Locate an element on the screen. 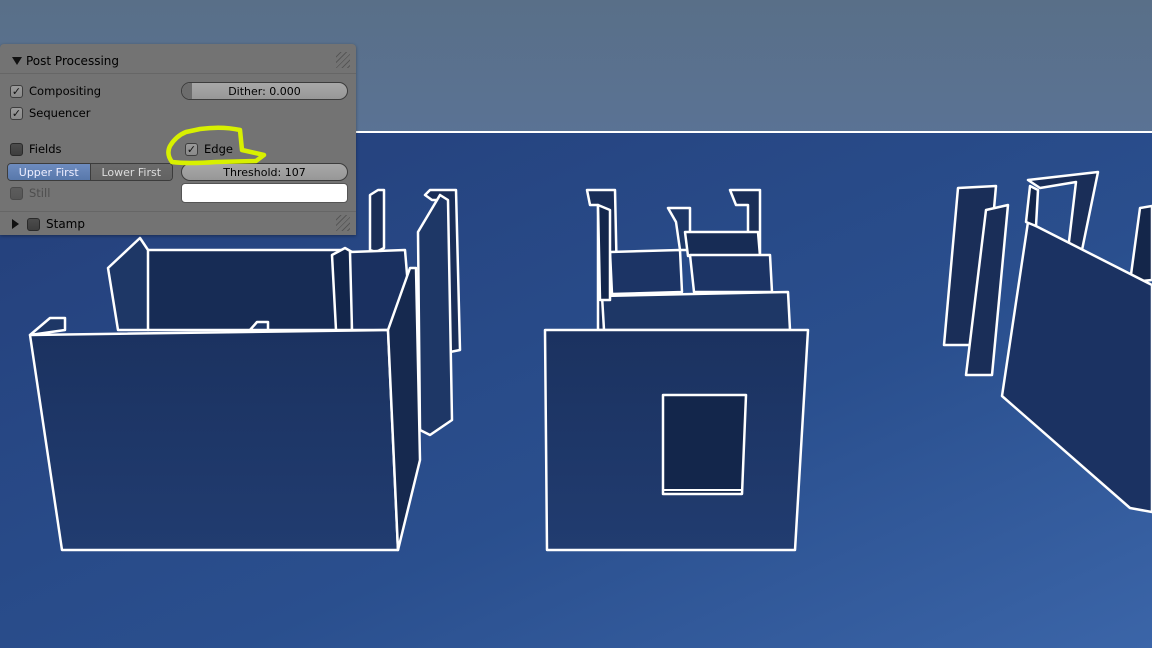  still-option: Still is located at coordinates (30, 193).